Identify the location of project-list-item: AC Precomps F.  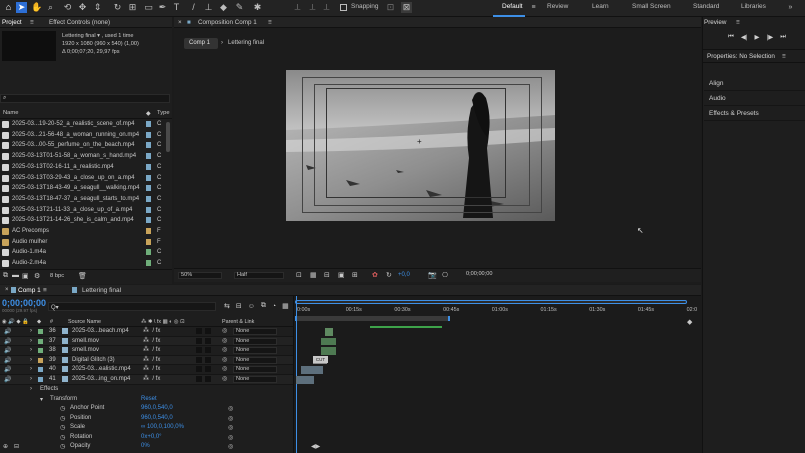
(83, 232).